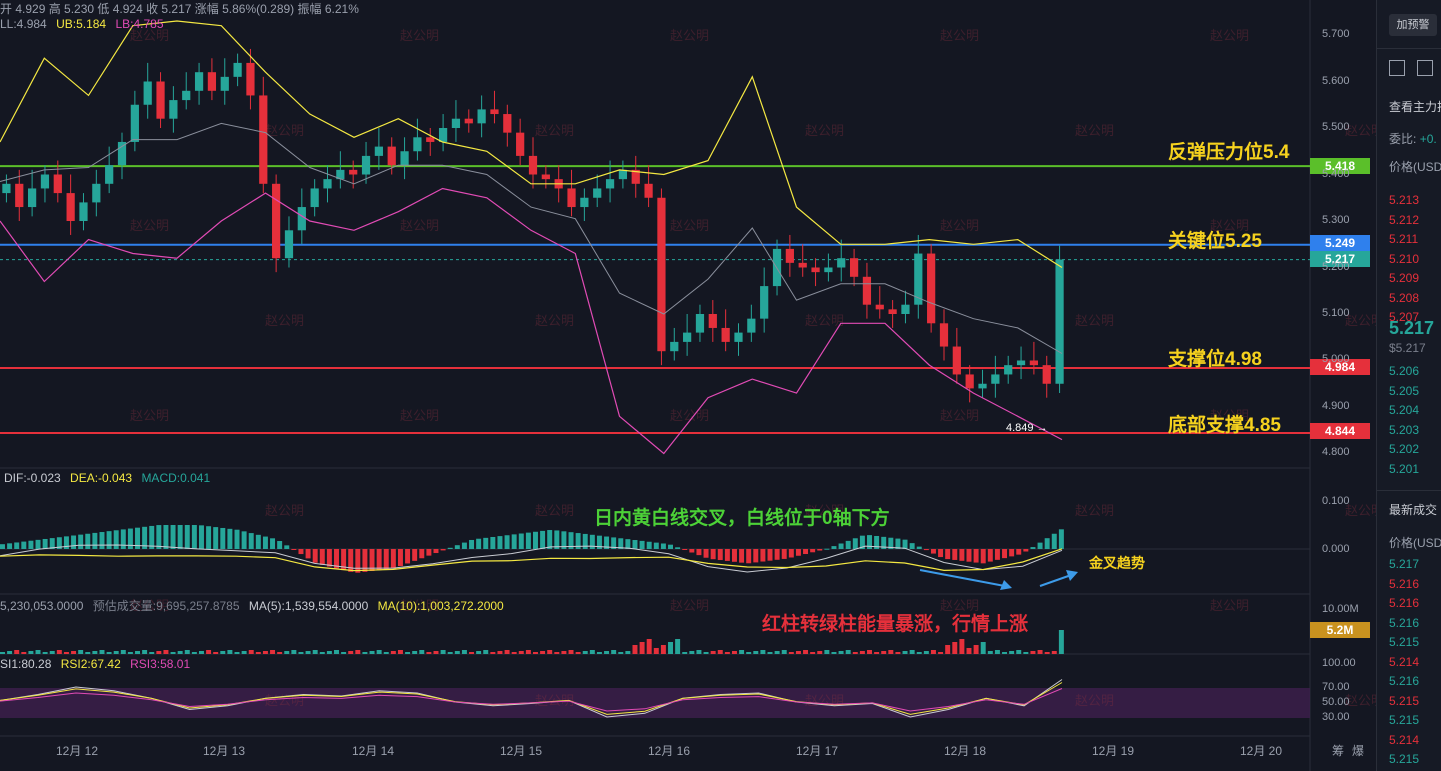 The height and width of the screenshot is (771, 1441). What do you see at coordinates (1336, 452) in the screenshot?
I see `price-tick: 4.800` at bounding box center [1336, 452].